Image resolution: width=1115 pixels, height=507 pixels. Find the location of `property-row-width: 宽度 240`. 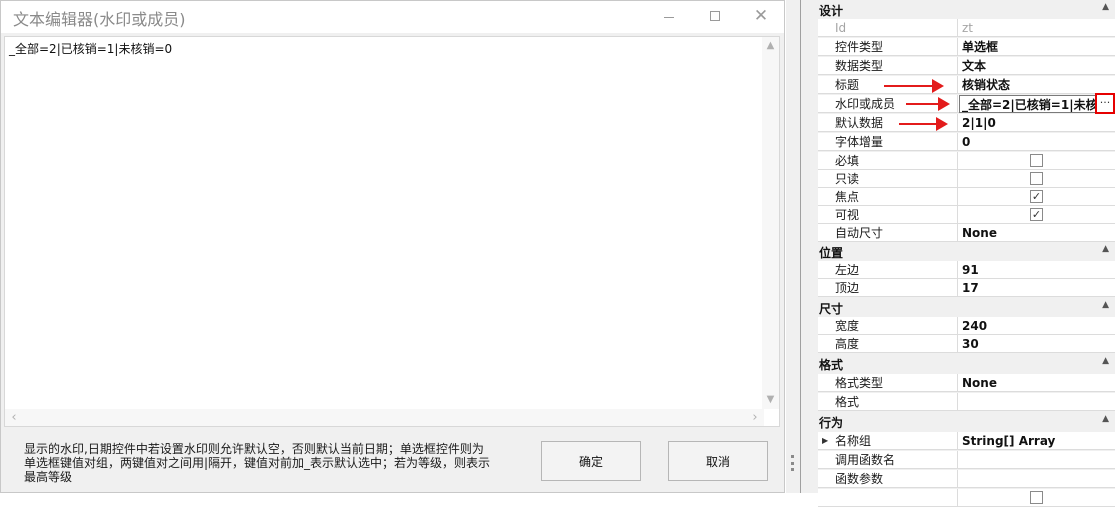

property-row-width: 宽度 240 is located at coordinates (966, 326).